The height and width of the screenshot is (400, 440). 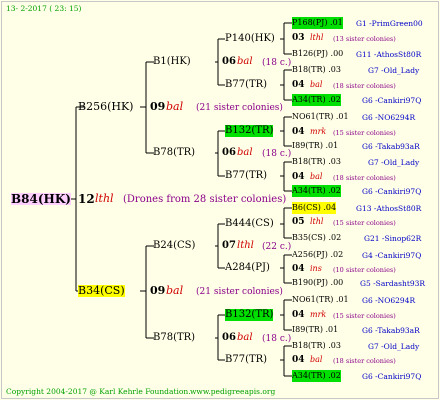 I want to click on gen4-breeder: G21 -Sinop62R, so click(x=393, y=238).